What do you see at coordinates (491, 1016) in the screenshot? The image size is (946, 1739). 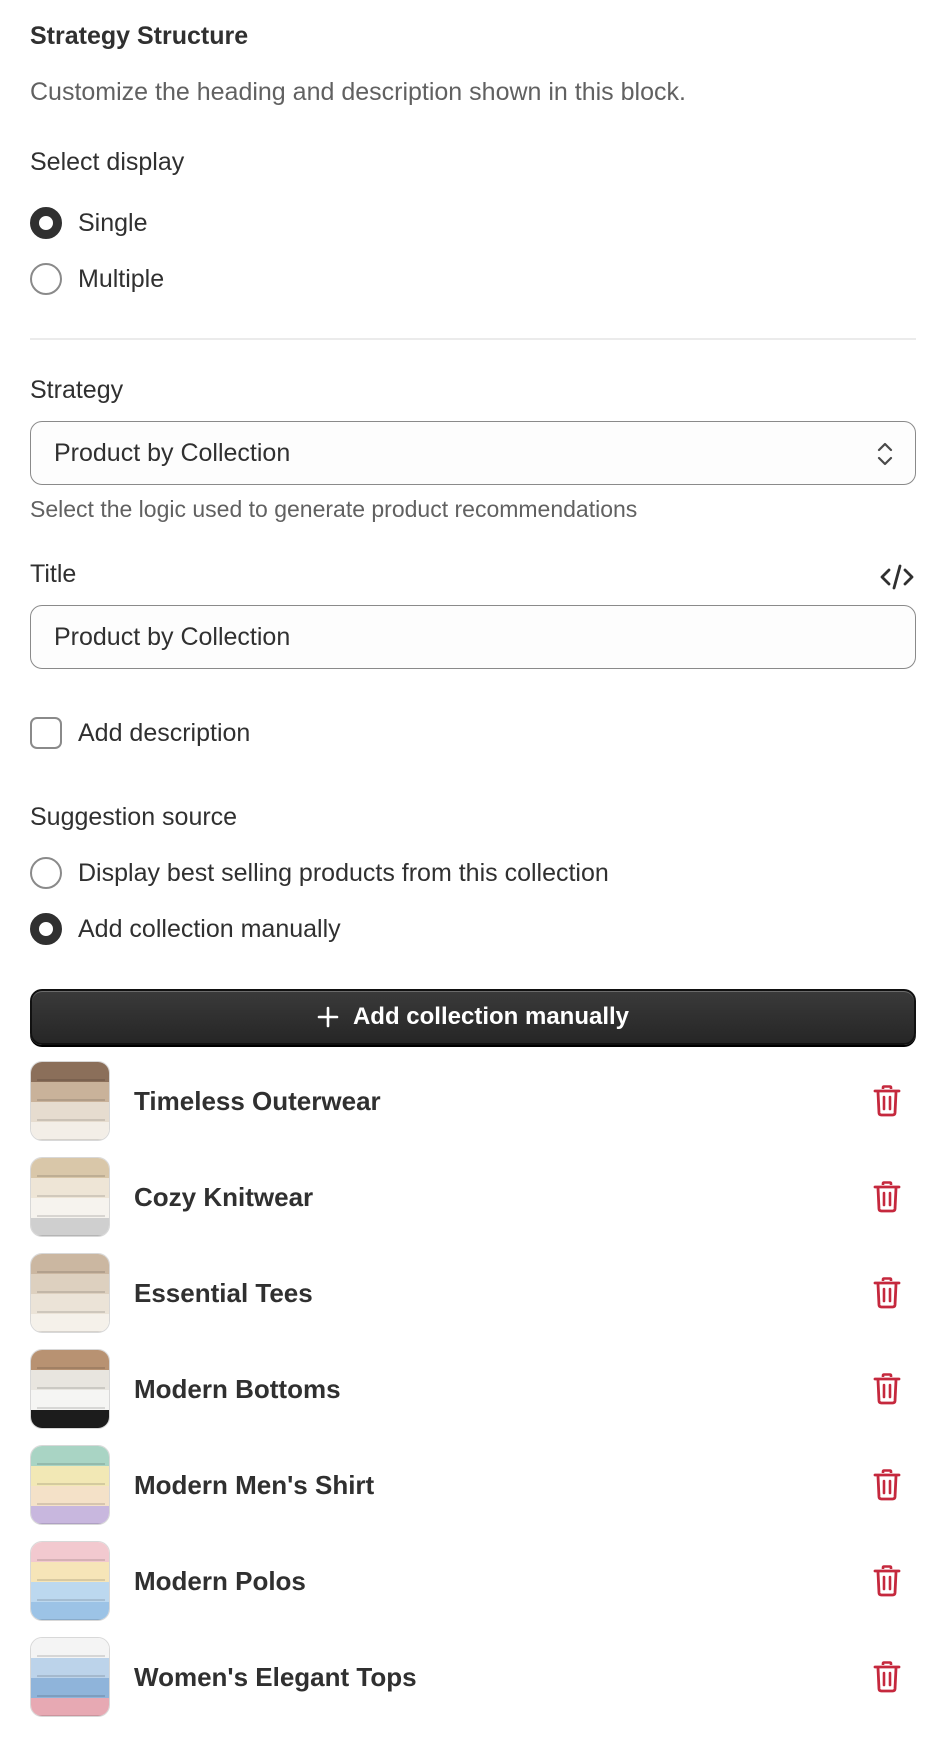 I see `add-collection-button-label: Add collection manually` at bounding box center [491, 1016].